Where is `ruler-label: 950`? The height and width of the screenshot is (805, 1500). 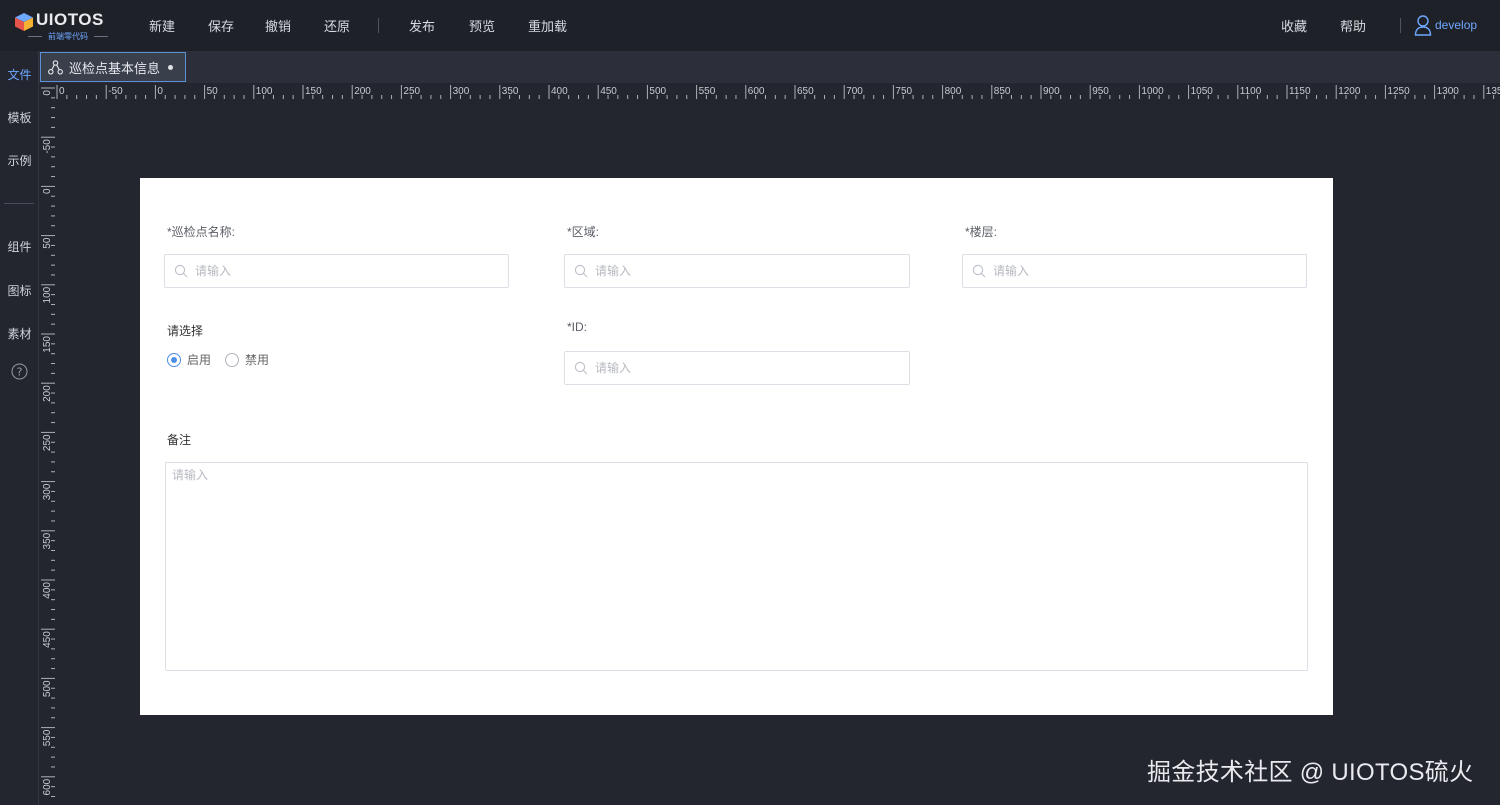
ruler-label: 950 is located at coordinates (1100, 91).